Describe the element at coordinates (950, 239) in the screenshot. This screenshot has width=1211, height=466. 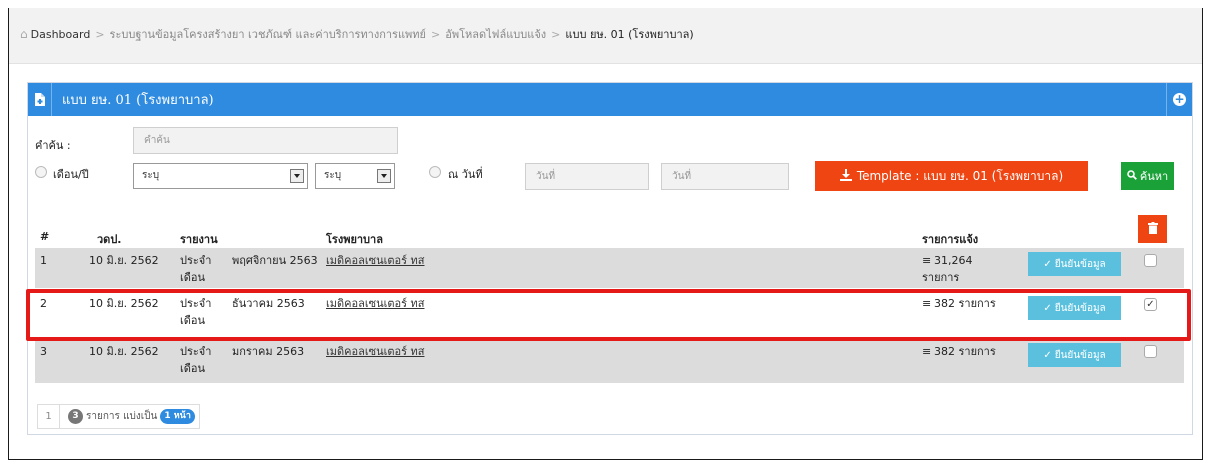
I see `col-header-items: รายการแจ้ง` at that location.